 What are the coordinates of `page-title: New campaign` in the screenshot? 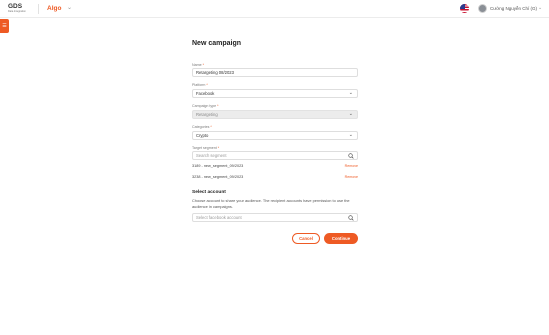 It's located at (217, 43).